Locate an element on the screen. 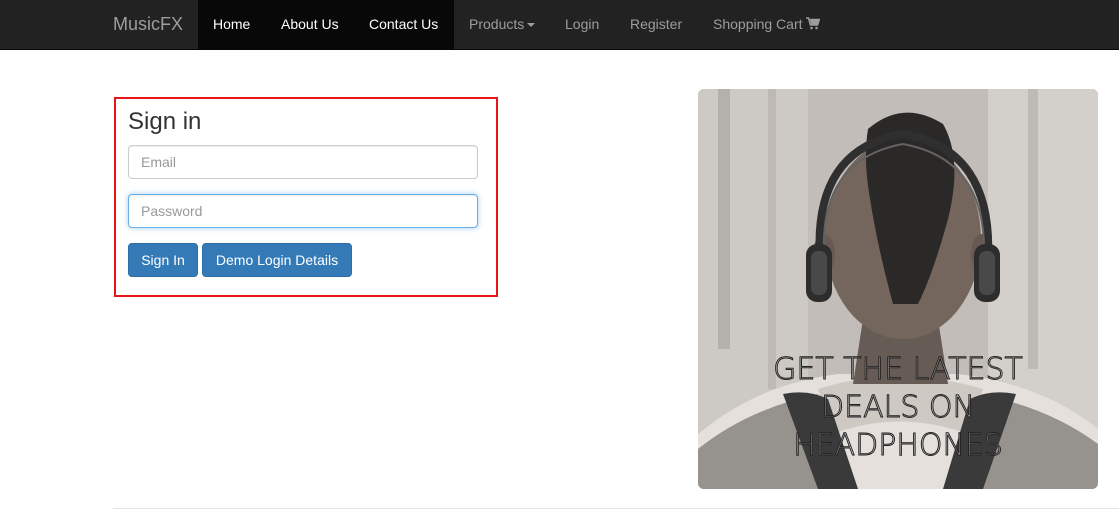  promo-line-1: GET THE LATEST is located at coordinates (898, 370).